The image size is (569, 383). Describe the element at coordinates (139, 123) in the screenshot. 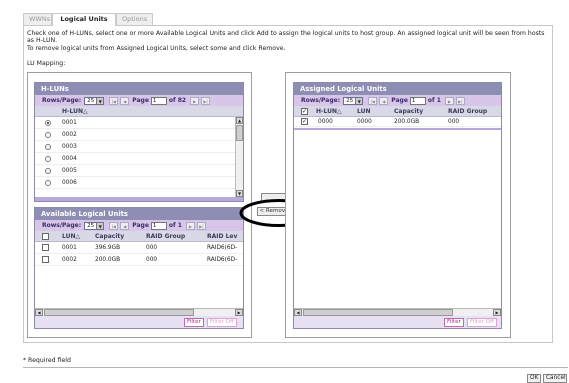

I see `table-row: 0001` at that location.